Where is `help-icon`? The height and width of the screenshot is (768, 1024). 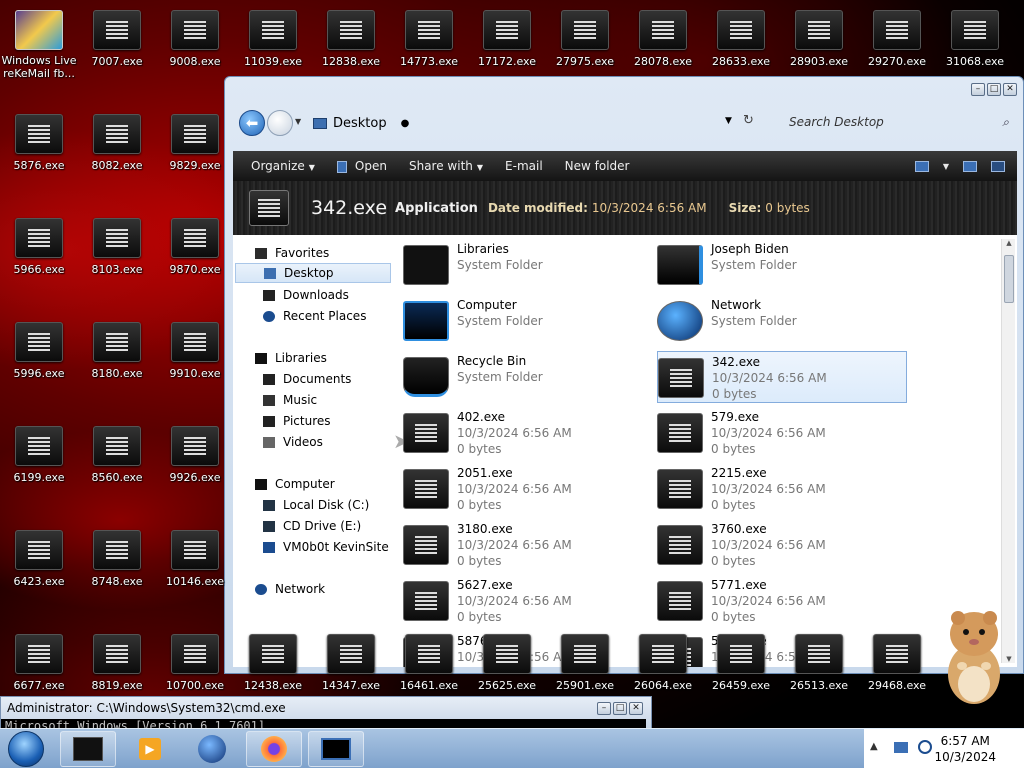
help-icon is located at coordinates (998, 166).